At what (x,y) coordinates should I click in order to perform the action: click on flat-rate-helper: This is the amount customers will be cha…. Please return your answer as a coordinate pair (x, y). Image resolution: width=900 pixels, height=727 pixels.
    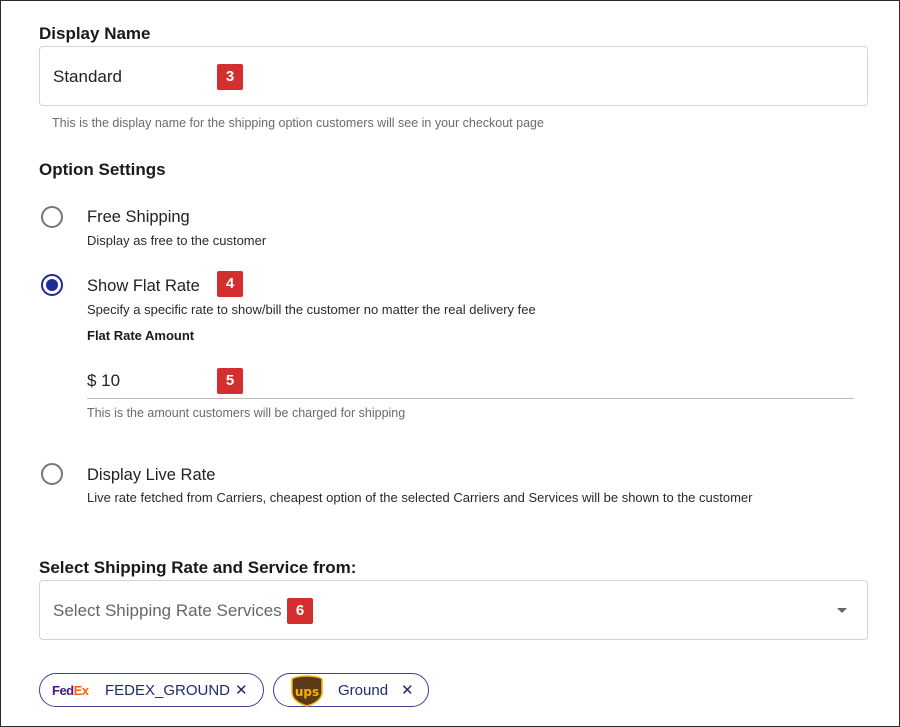
    Looking at the image, I should click on (246, 413).